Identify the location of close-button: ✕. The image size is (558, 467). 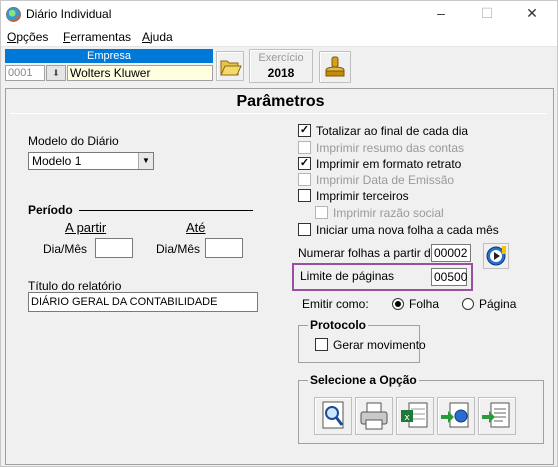
(532, 14).